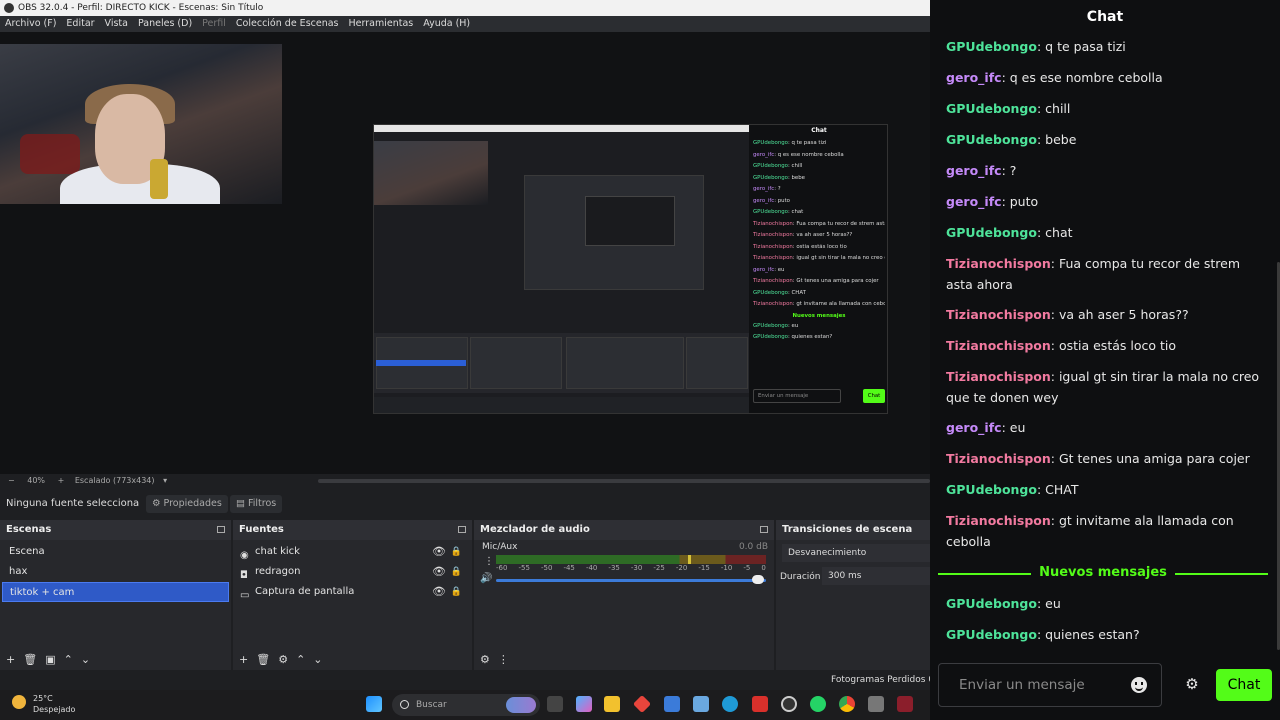  Describe the element at coordinates (555, 704) in the screenshot. I see `task-view-icon` at that location.